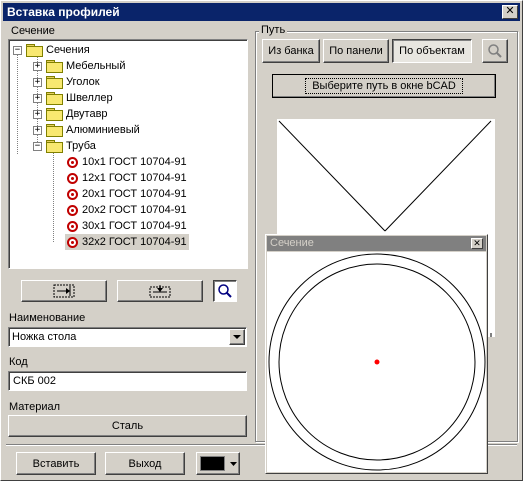 Image resolution: width=523 pixels, height=481 pixels. I want to click on center-point, so click(377, 362).